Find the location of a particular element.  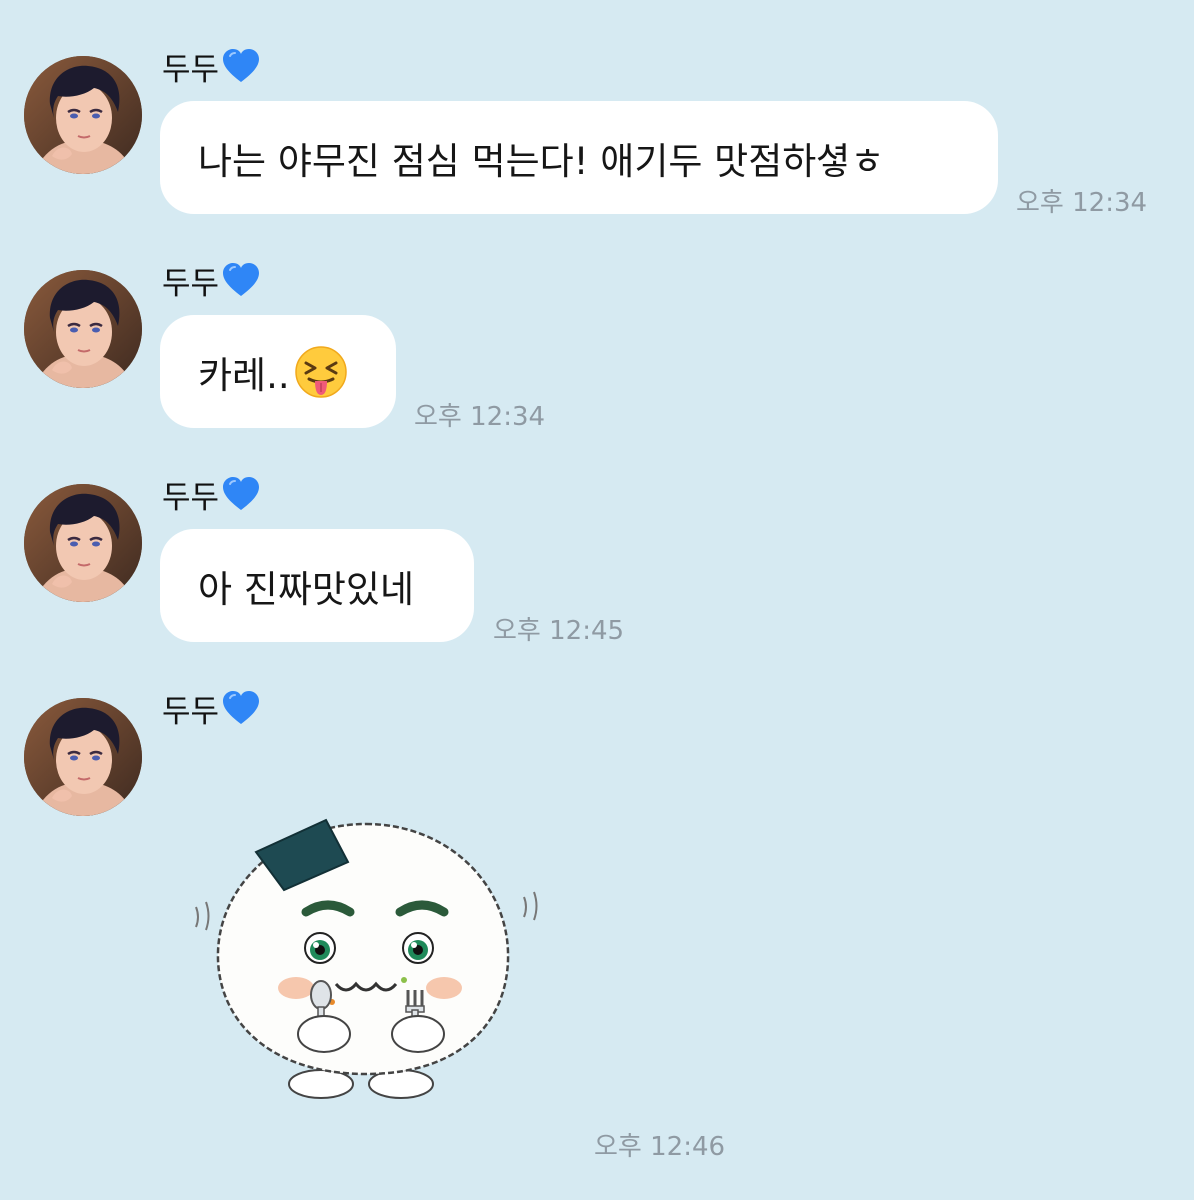

message-bubble: 나는 야무진 점심 먹는다! 애기두 맛점하셯ㅎ is located at coordinates (579, 157).